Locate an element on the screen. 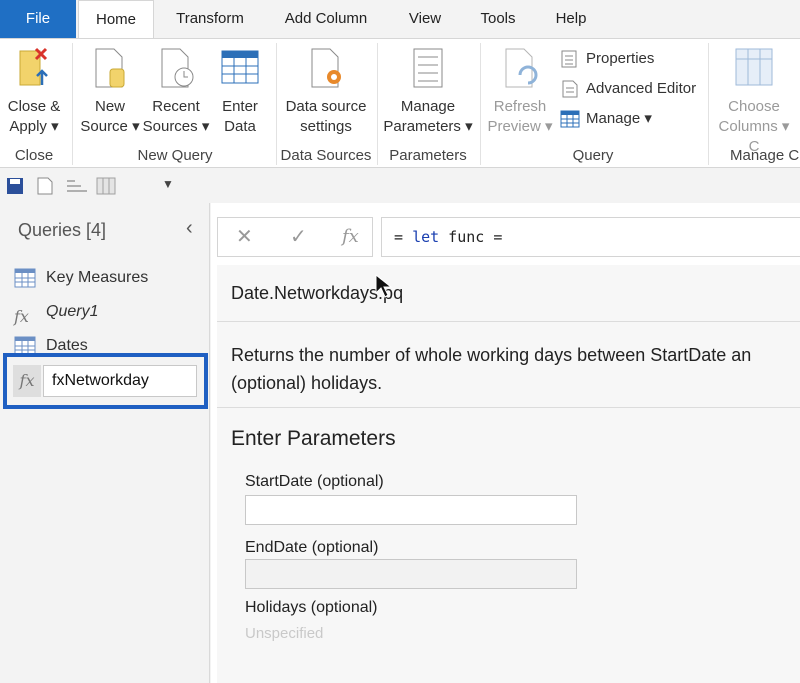 The height and width of the screenshot is (683, 800). query-item-key-measures: Key Measures is located at coordinates (81, 278).